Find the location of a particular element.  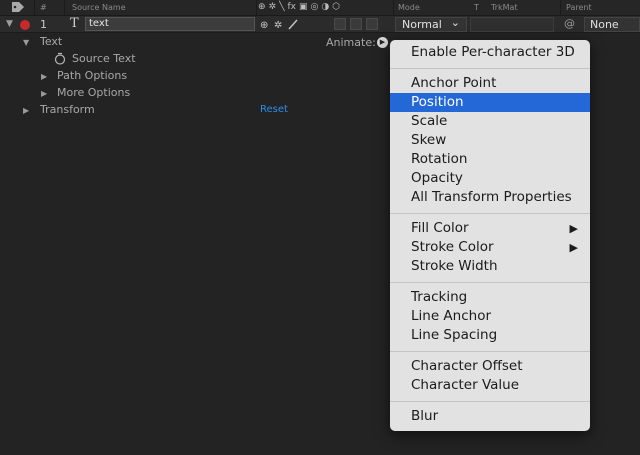

menu-item-position: Position is located at coordinates (490, 102).